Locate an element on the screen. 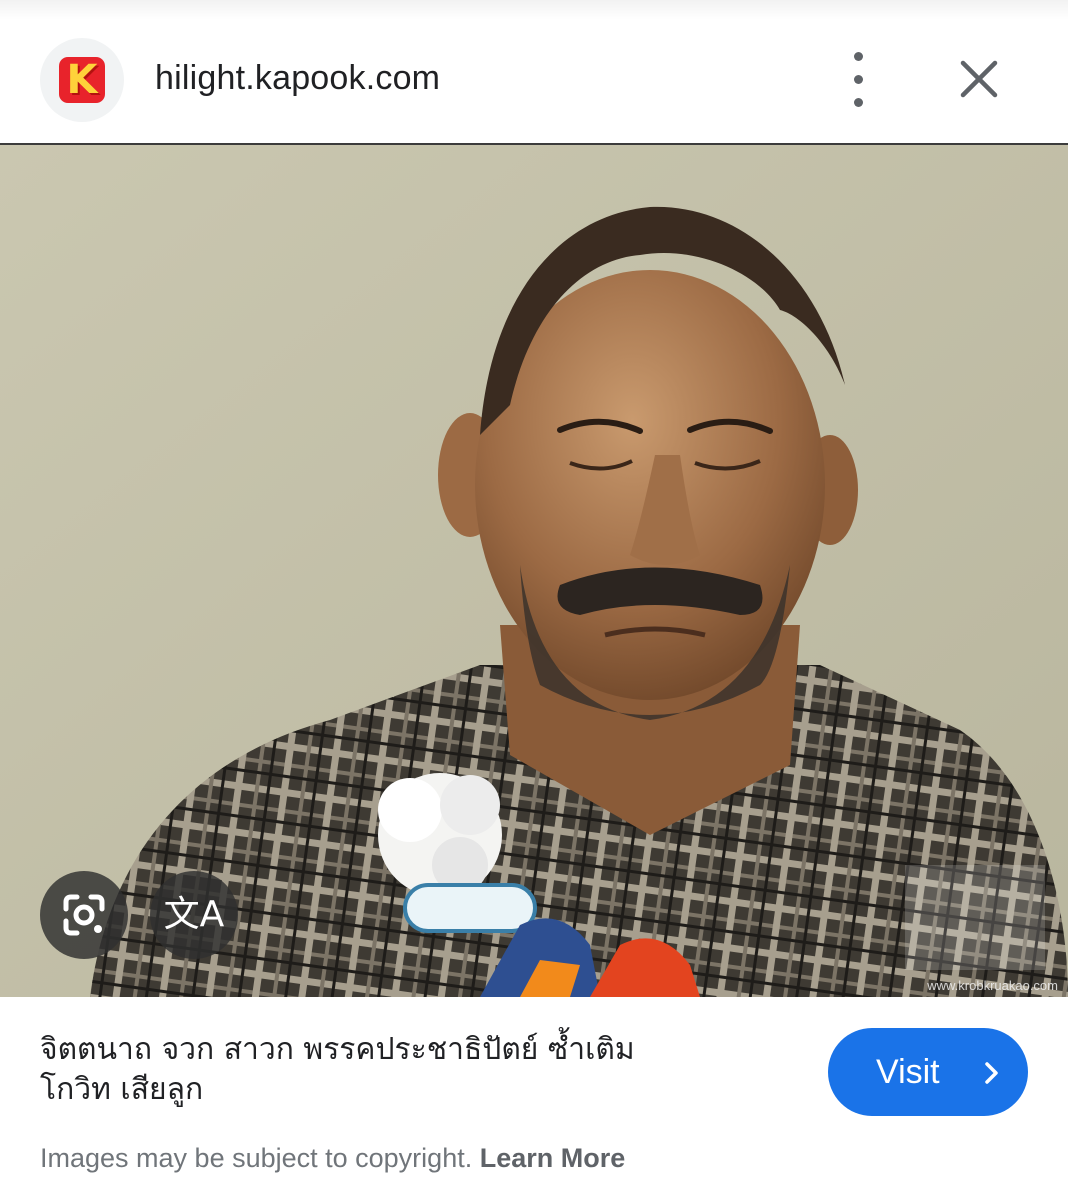  close-icon is located at coordinates (979, 79).